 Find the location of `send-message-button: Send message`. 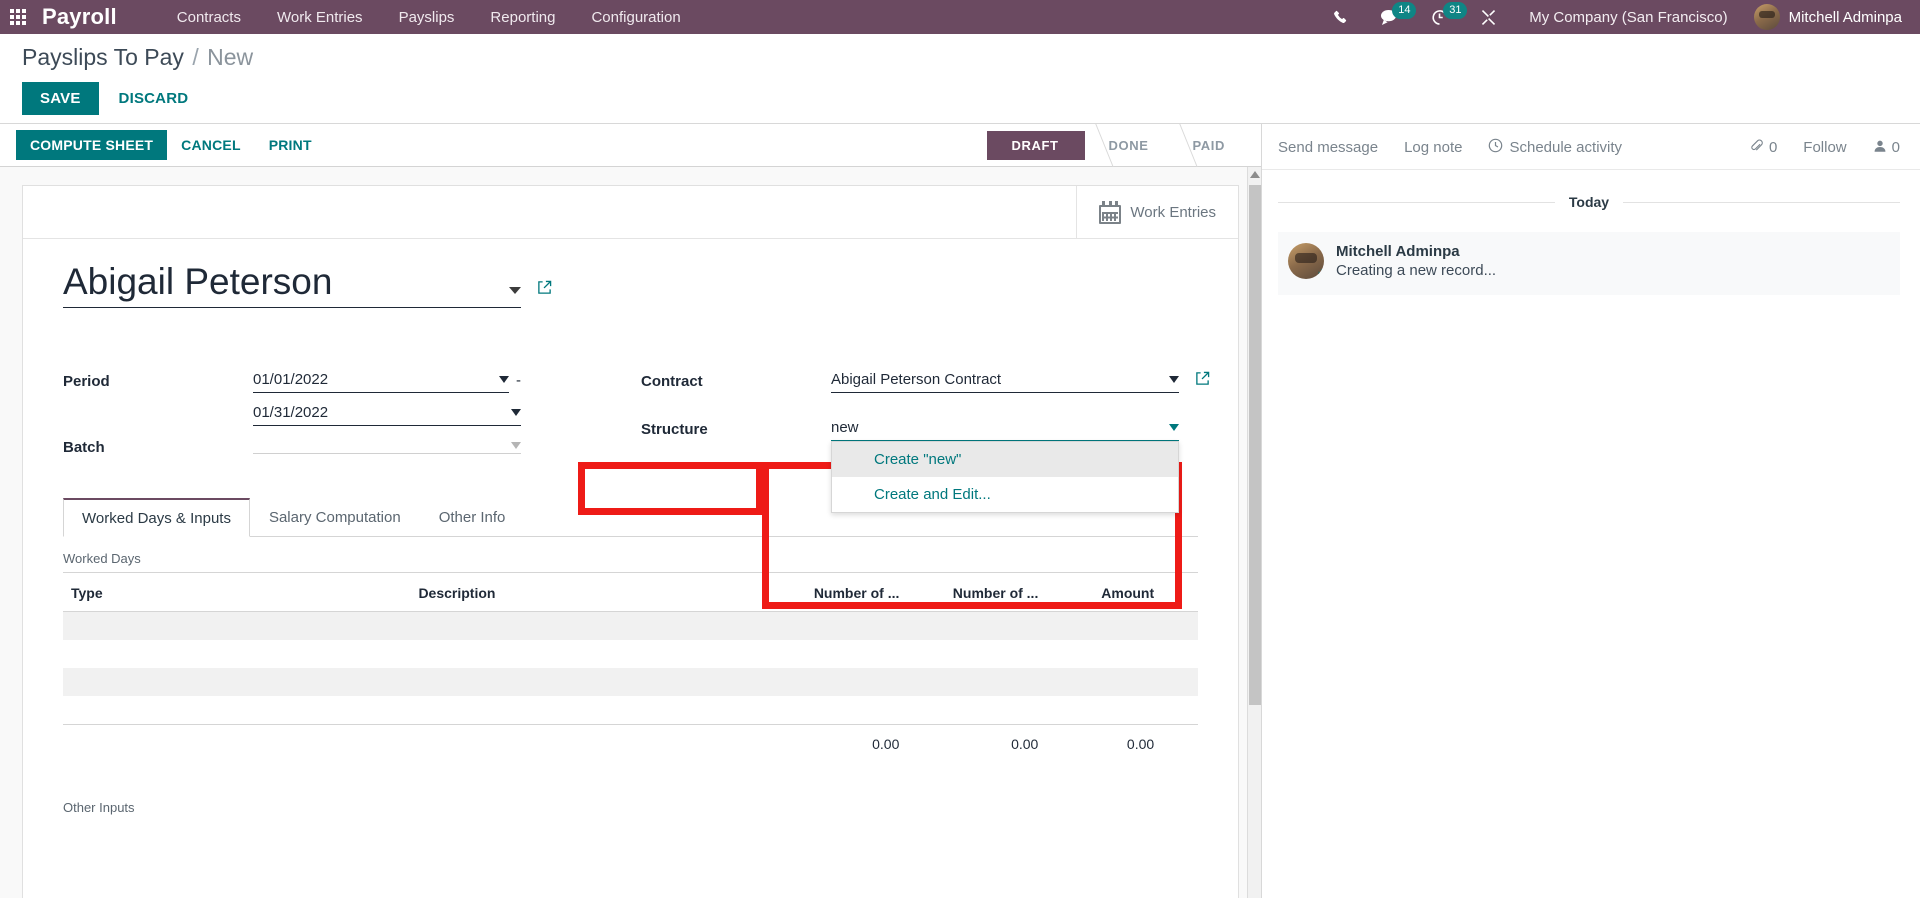

send-message-button: Send message is located at coordinates (1328, 147).